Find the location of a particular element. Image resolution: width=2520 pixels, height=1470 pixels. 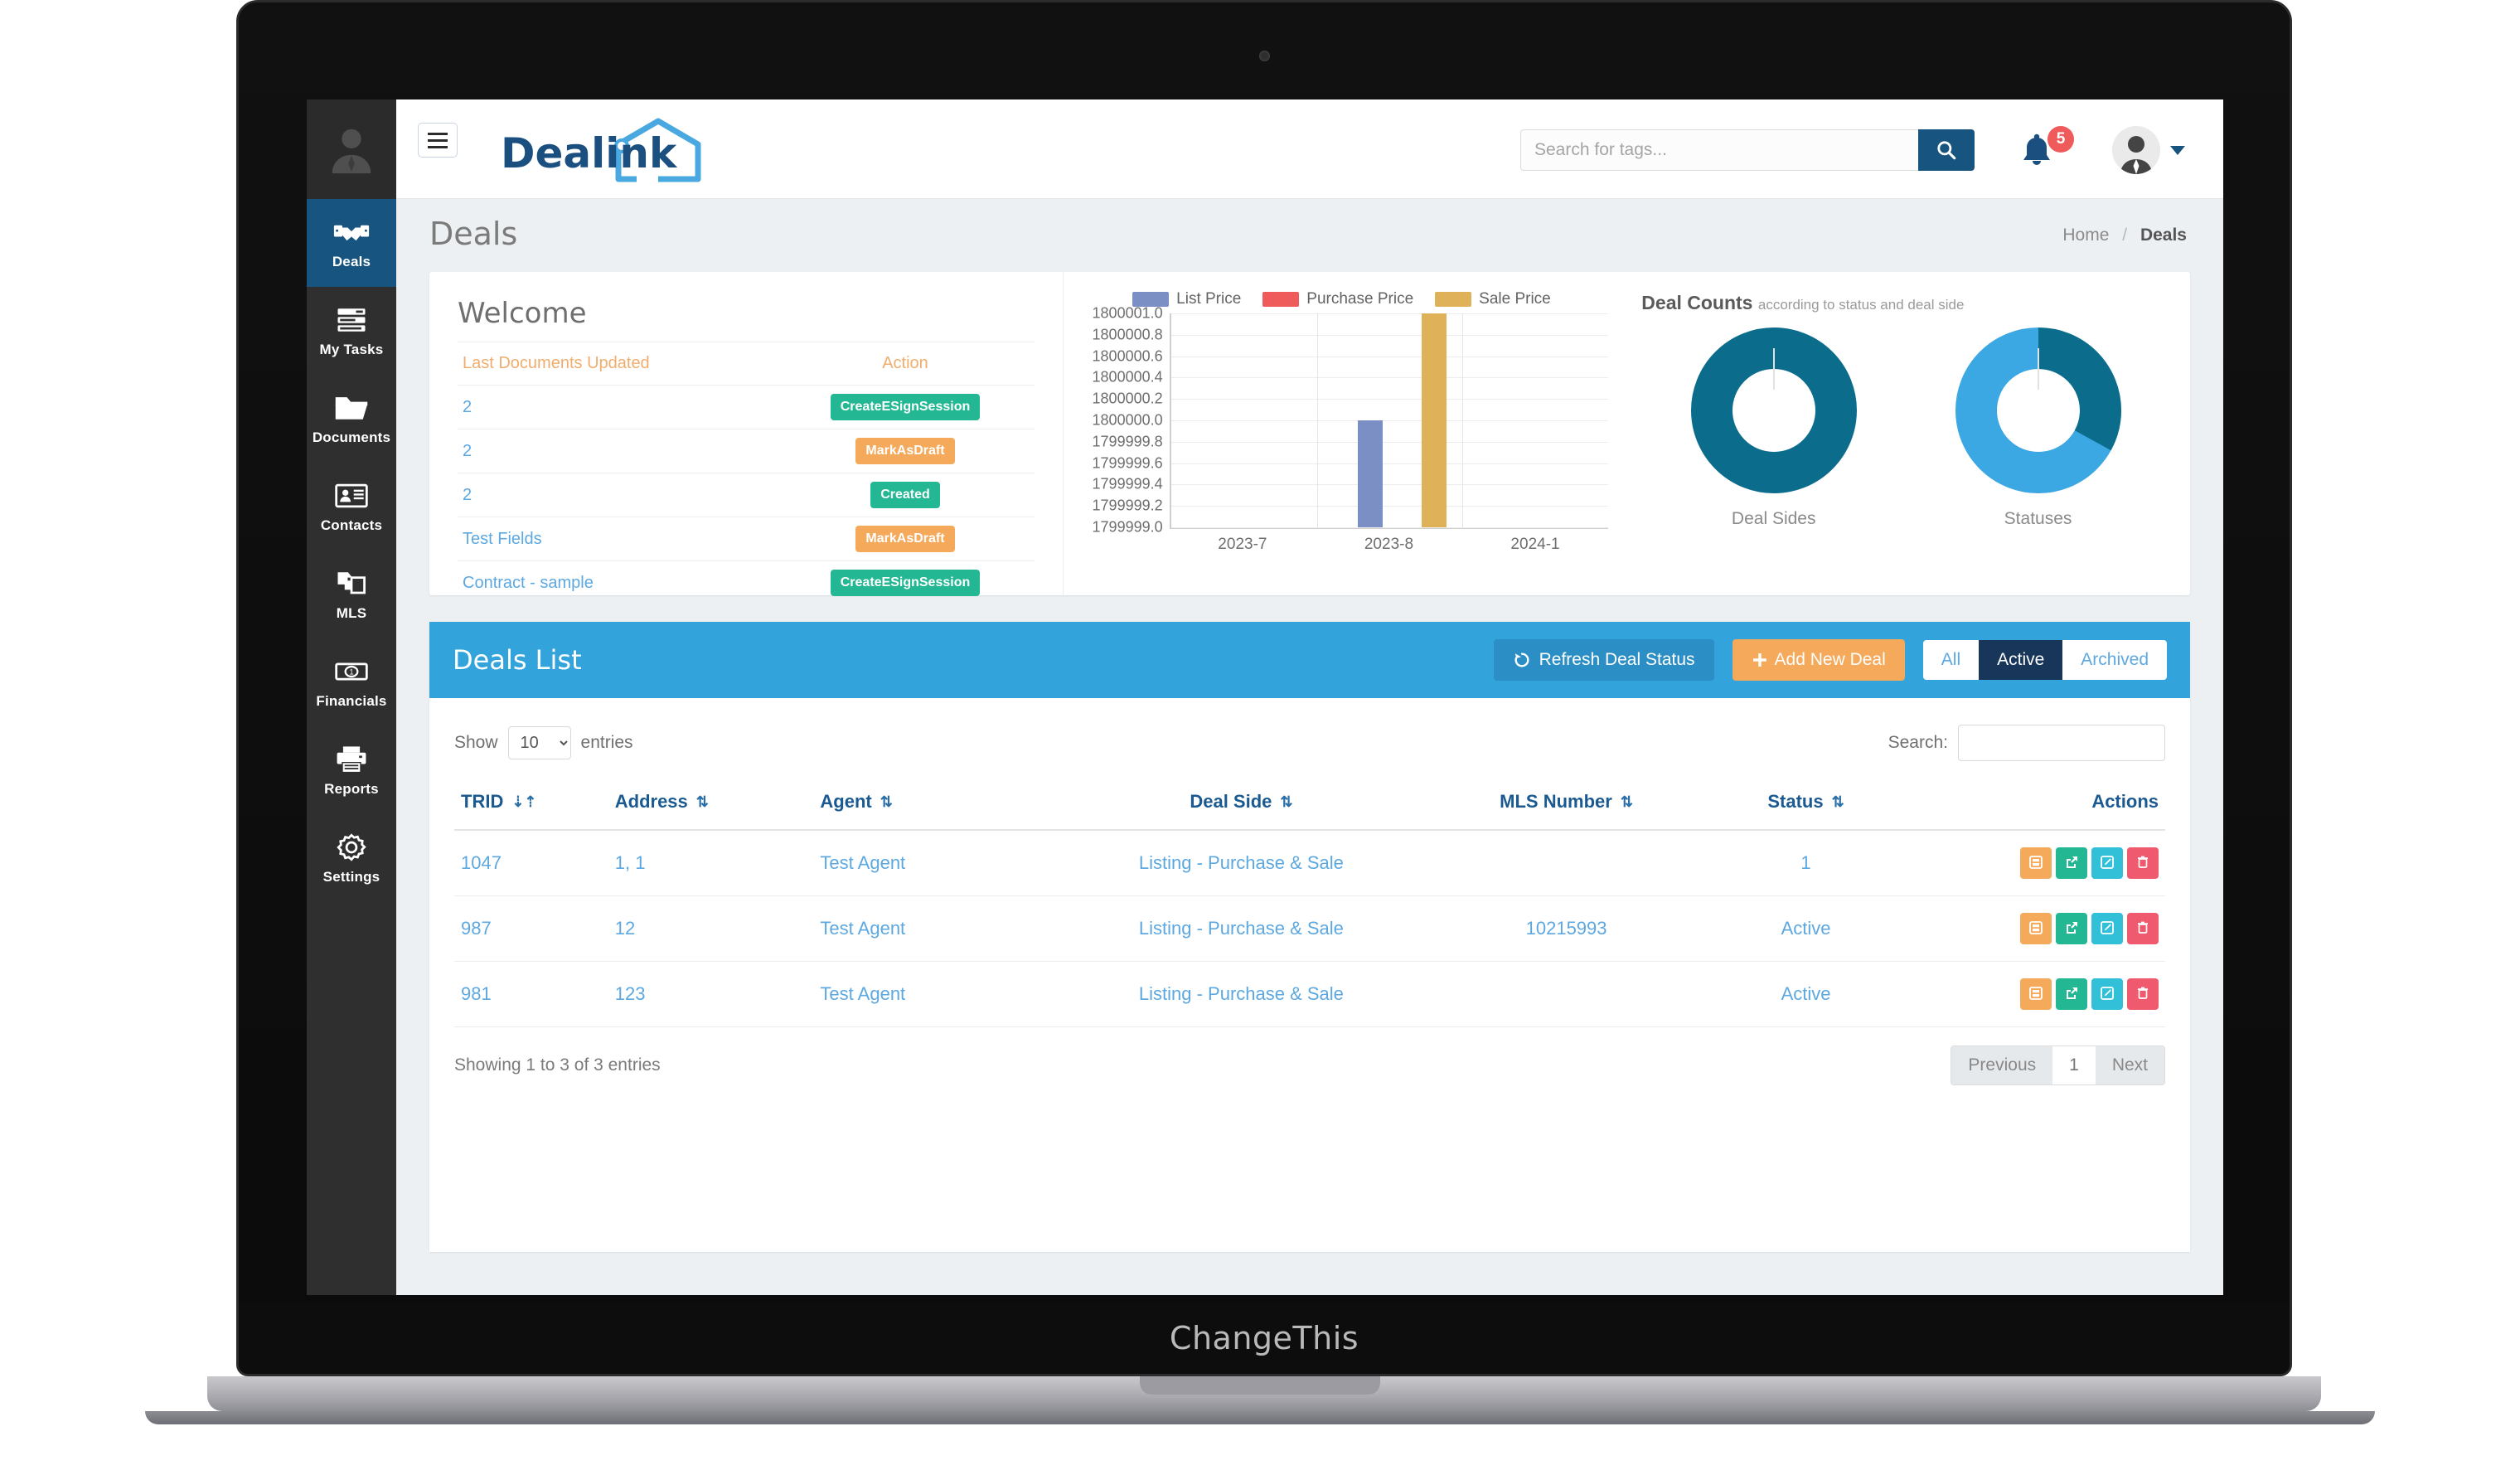

app-logo: Dealink is located at coordinates (603, 154).